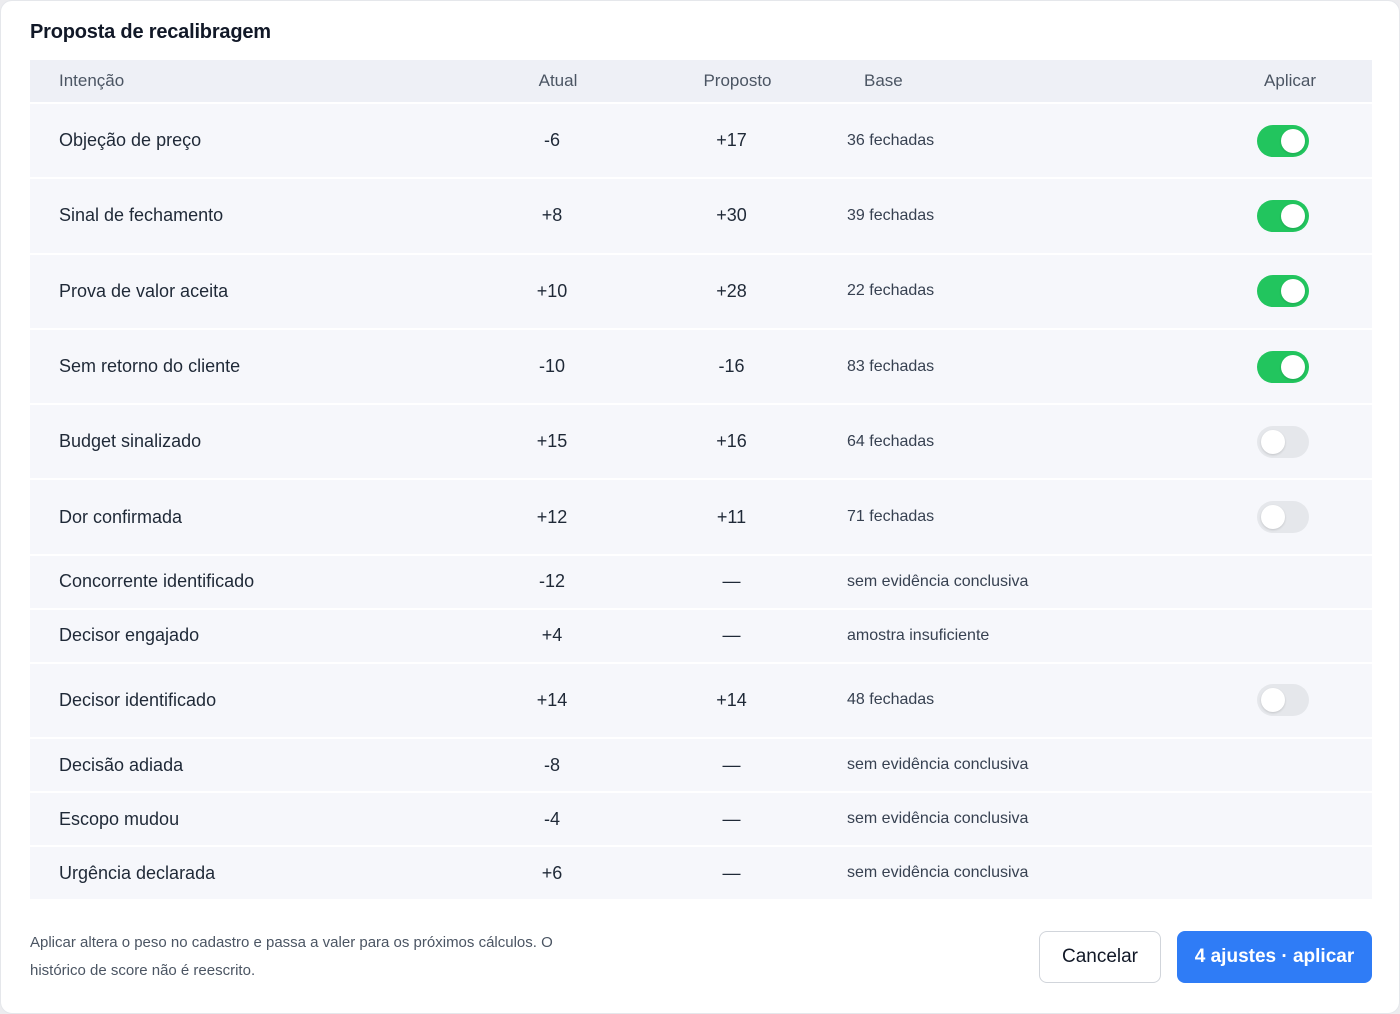  Describe the element at coordinates (552, 635) in the screenshot. I see `current-weight-cell: +4` at that location.